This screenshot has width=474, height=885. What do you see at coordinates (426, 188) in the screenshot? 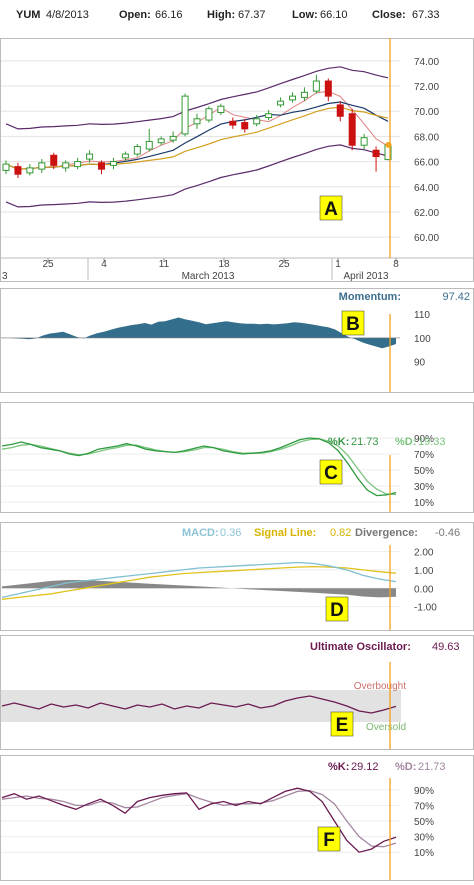
I see `price-ytick-label: 64.00` at bounding box center [426, 188].